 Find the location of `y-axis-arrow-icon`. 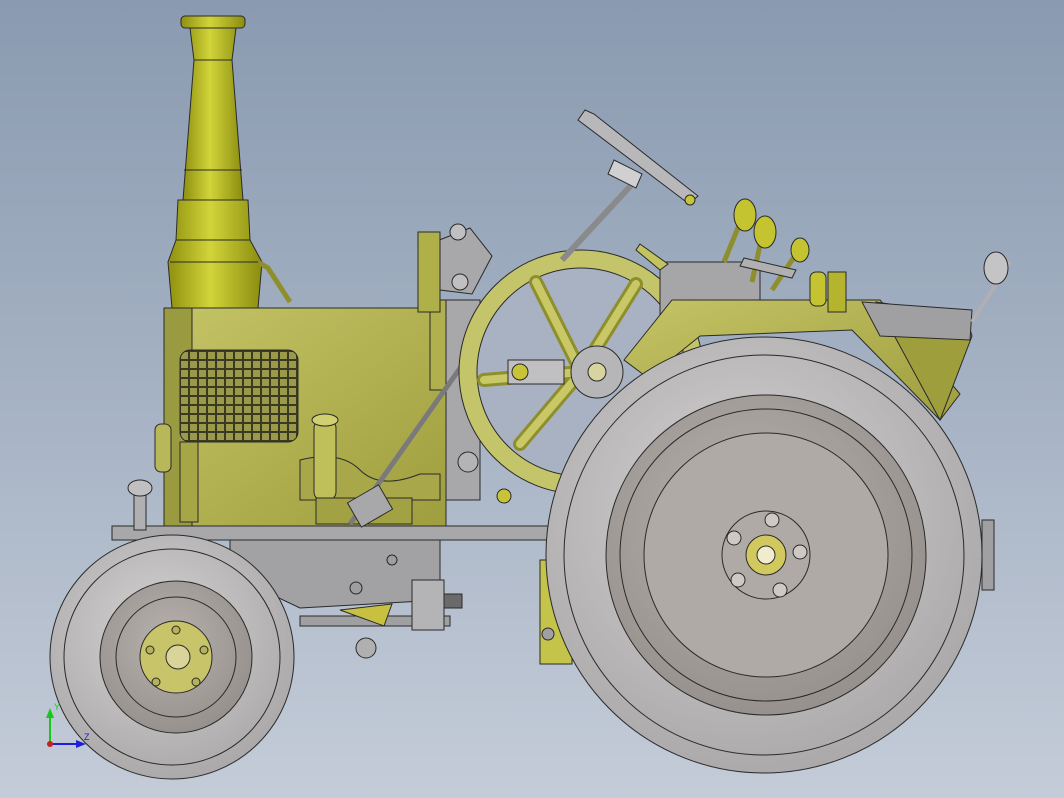

y-axis-arrow-icon is located at coordinates (50, 713).